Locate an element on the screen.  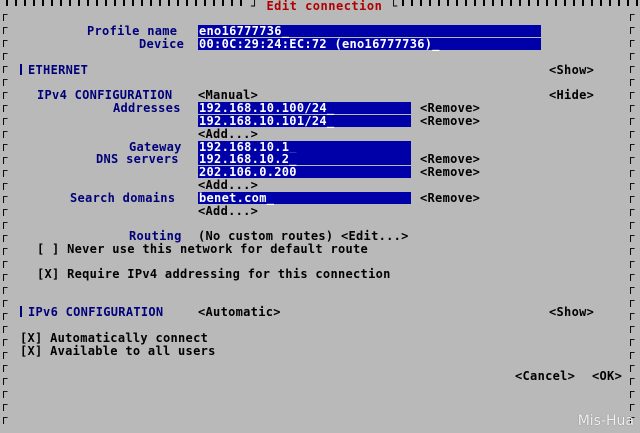
window-title-text: Edit connection is located at coordinates (324, 6).